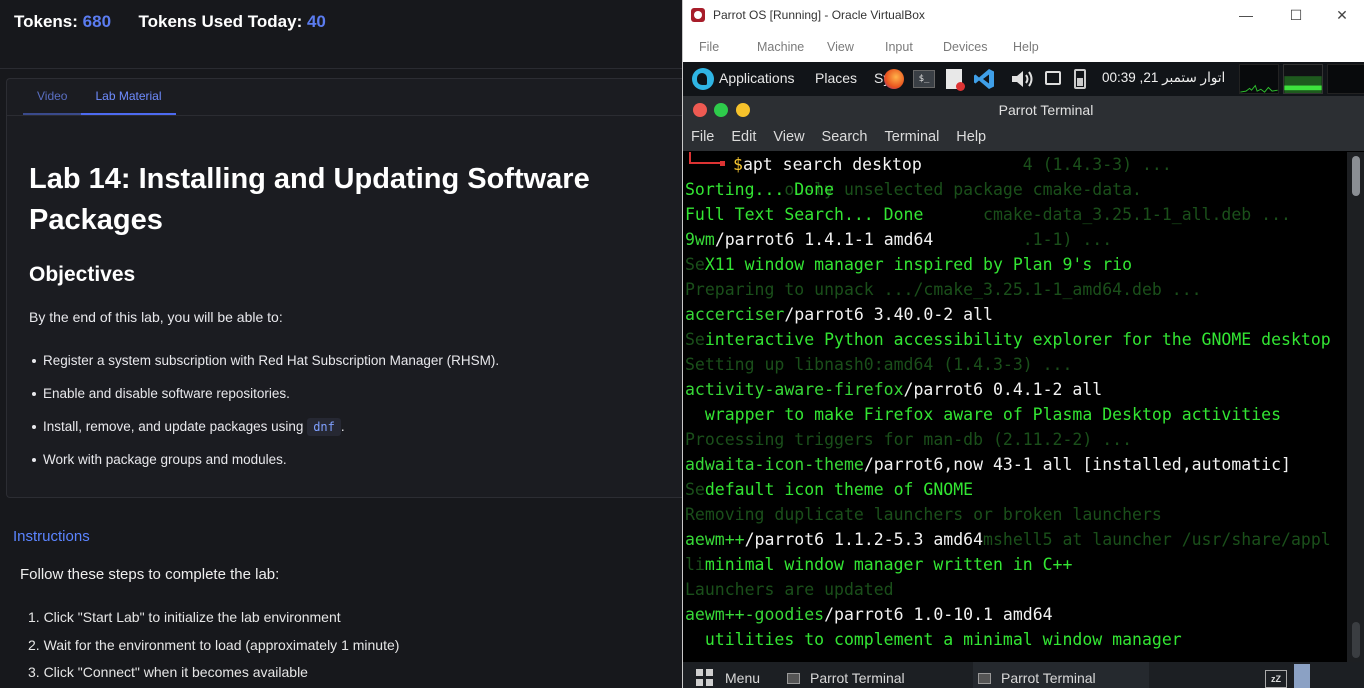  Describe the element at coordinates (819, 15) in the screenshot. I see `window-title: Parrot OS [Running] - Oracle VirtualBox` at that location.